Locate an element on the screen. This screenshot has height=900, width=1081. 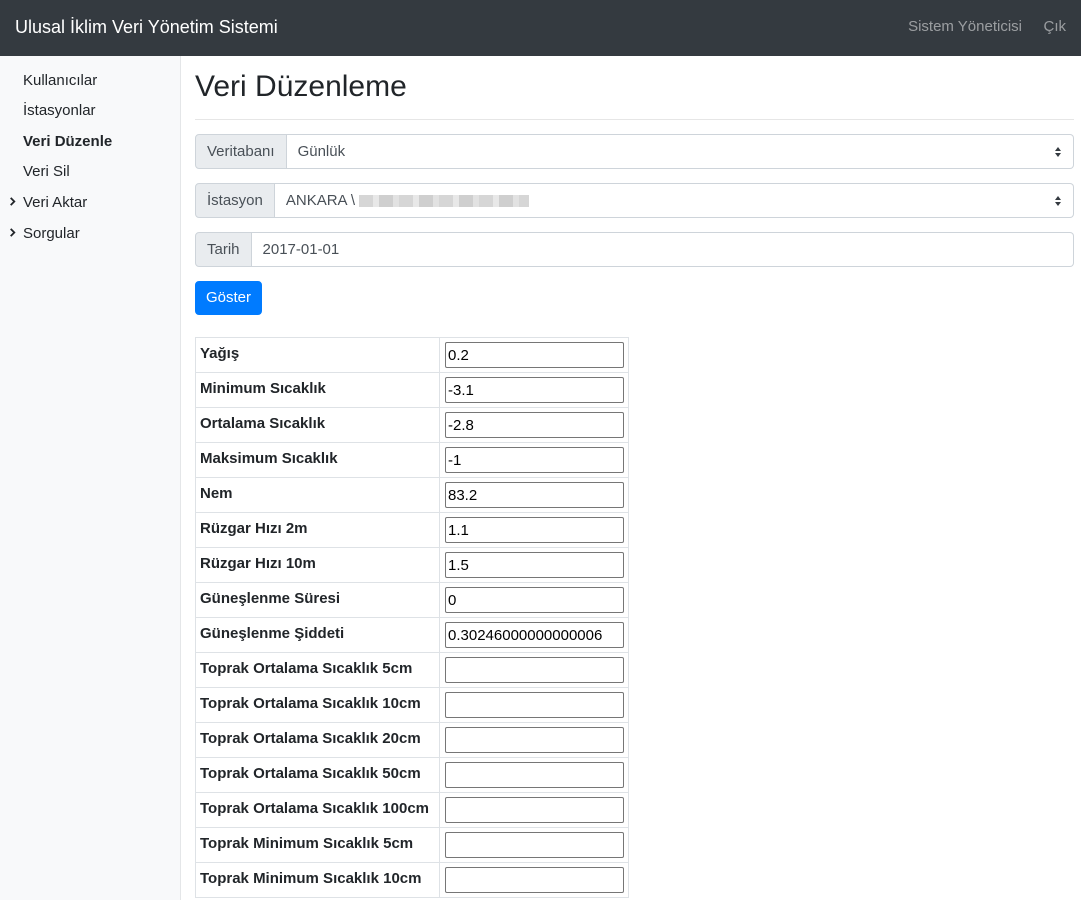
database-selected-value: Günlük is located at coordinates (321, 151).